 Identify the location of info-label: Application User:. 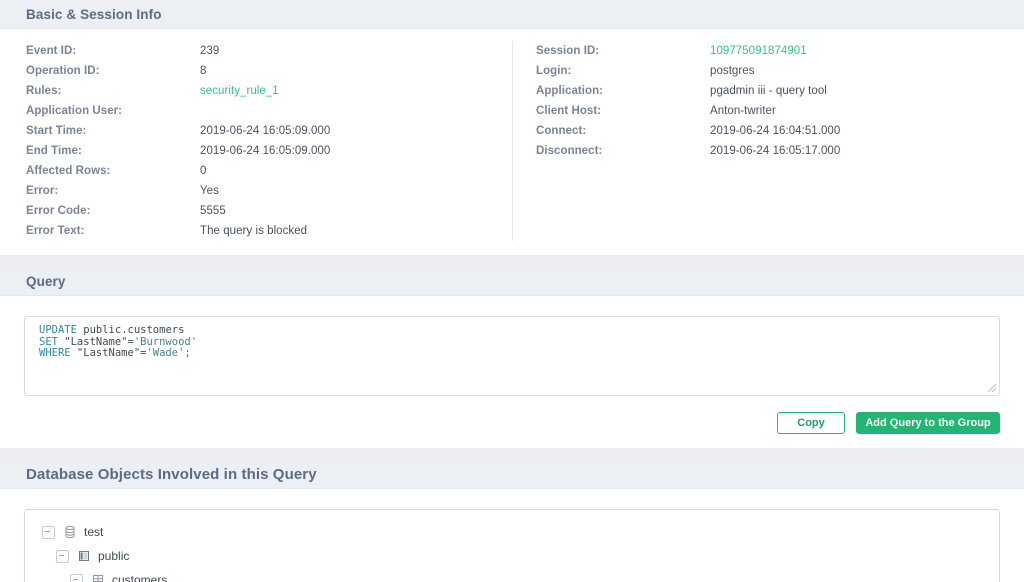
(74, 111).